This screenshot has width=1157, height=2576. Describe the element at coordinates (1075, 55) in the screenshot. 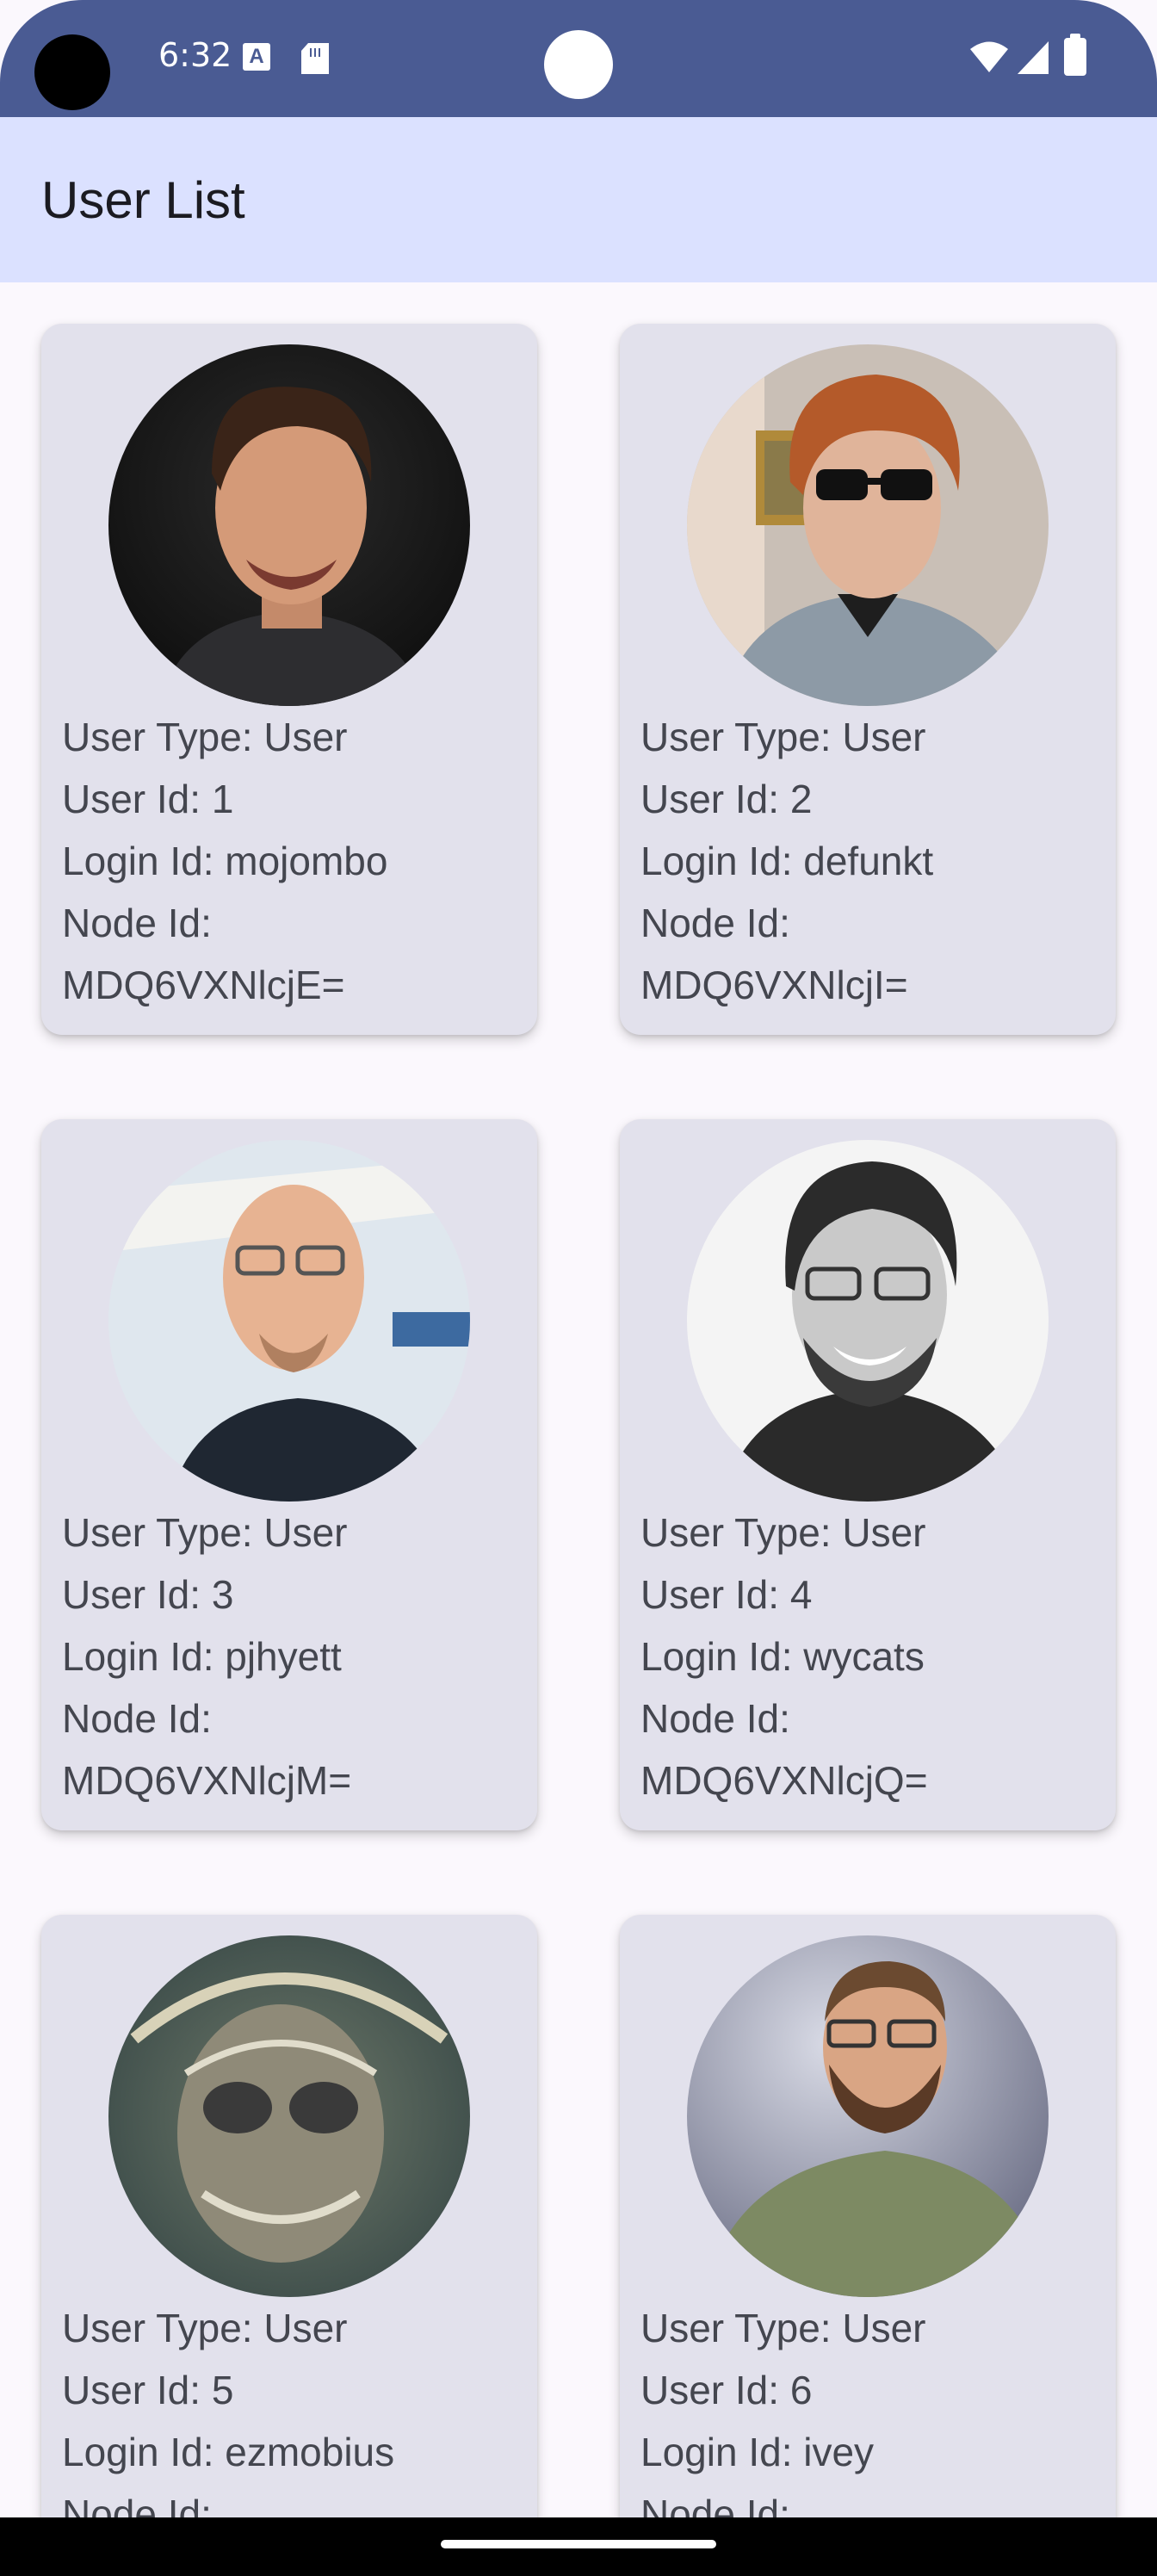

I see `battery-icon` at that location.